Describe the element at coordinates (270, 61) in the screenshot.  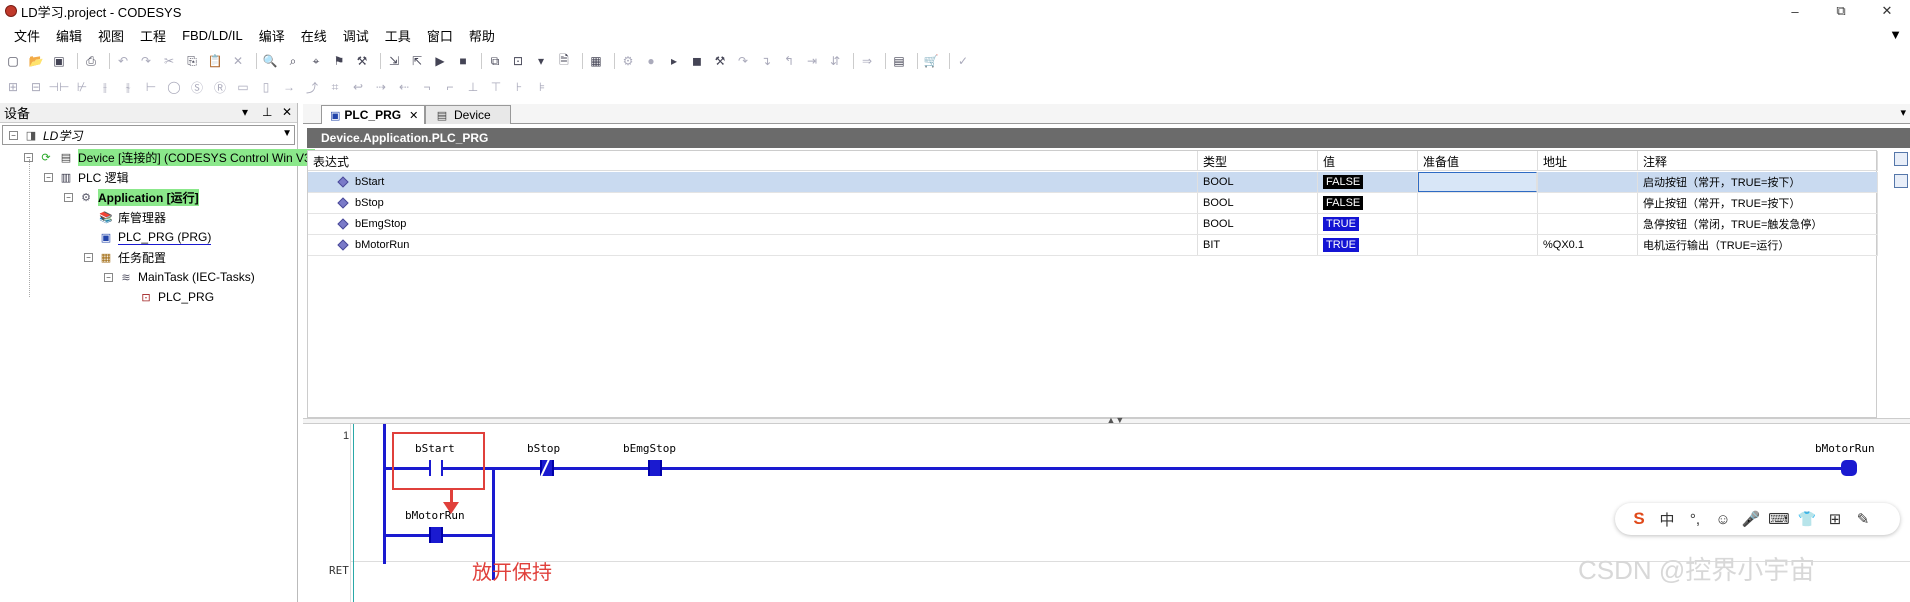
I see `find-icon: 🔍` at that location.